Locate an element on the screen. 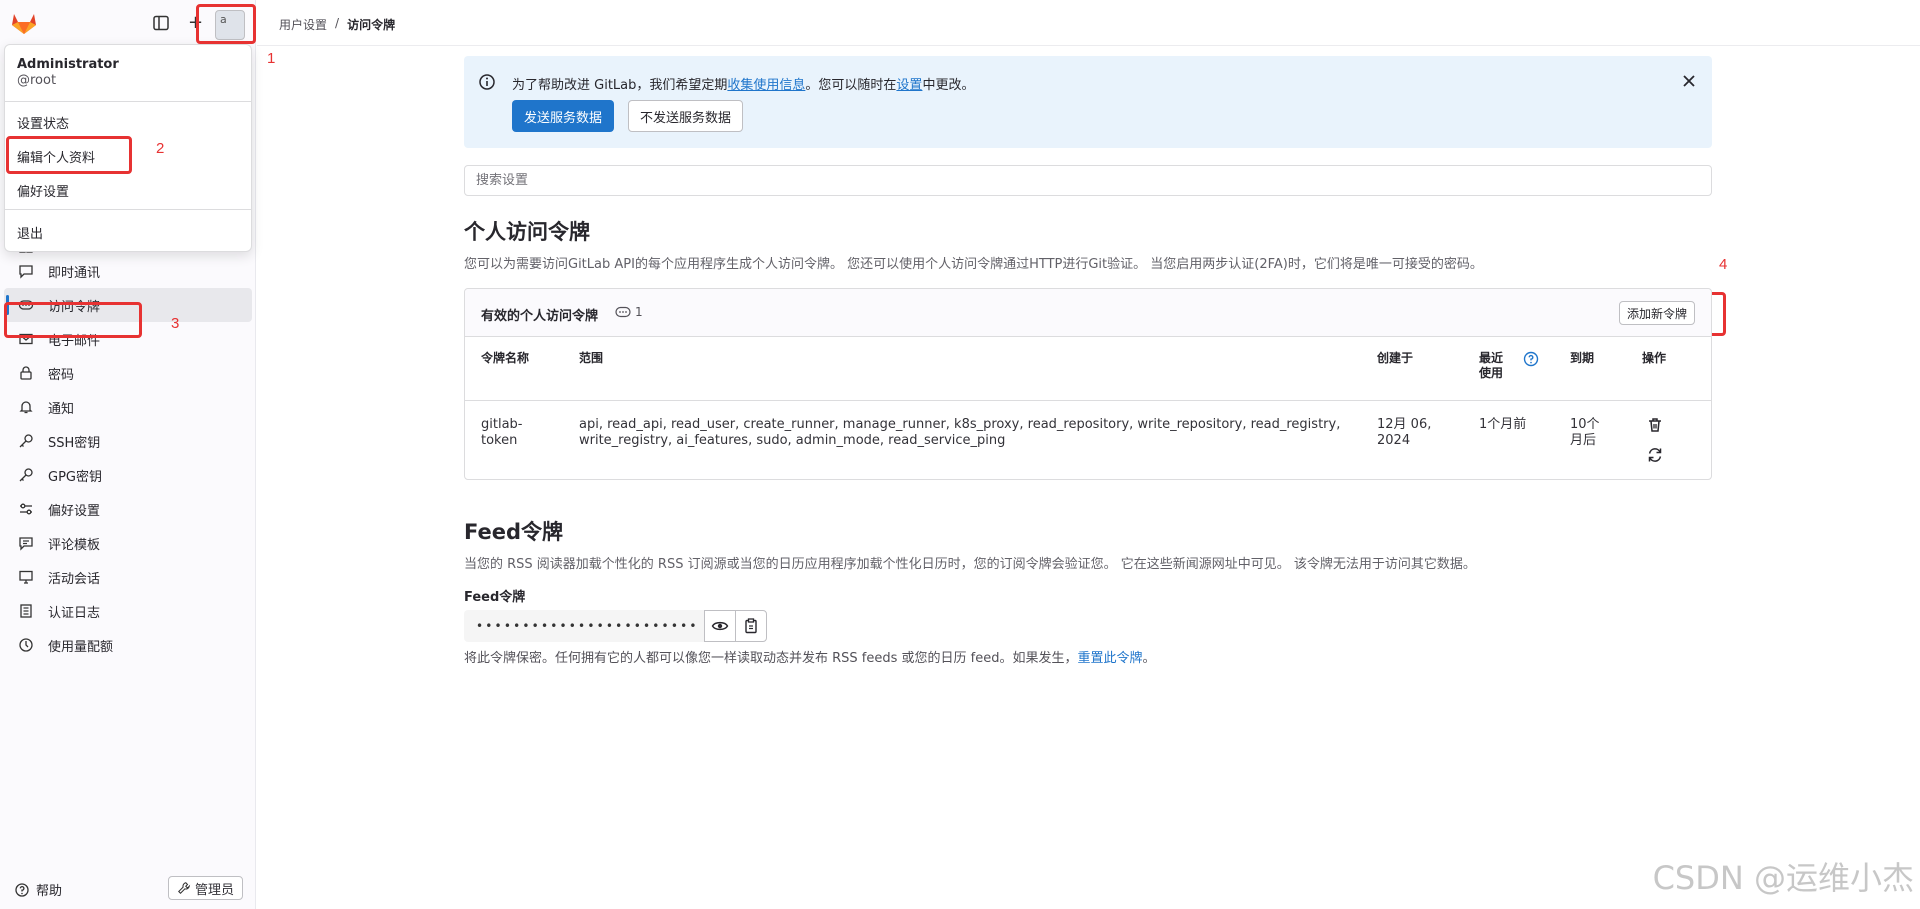 The width and height of the screenshot is (1920, 909). reset-token-link: 重置此令牌 is located at coordinates (1110, 658).